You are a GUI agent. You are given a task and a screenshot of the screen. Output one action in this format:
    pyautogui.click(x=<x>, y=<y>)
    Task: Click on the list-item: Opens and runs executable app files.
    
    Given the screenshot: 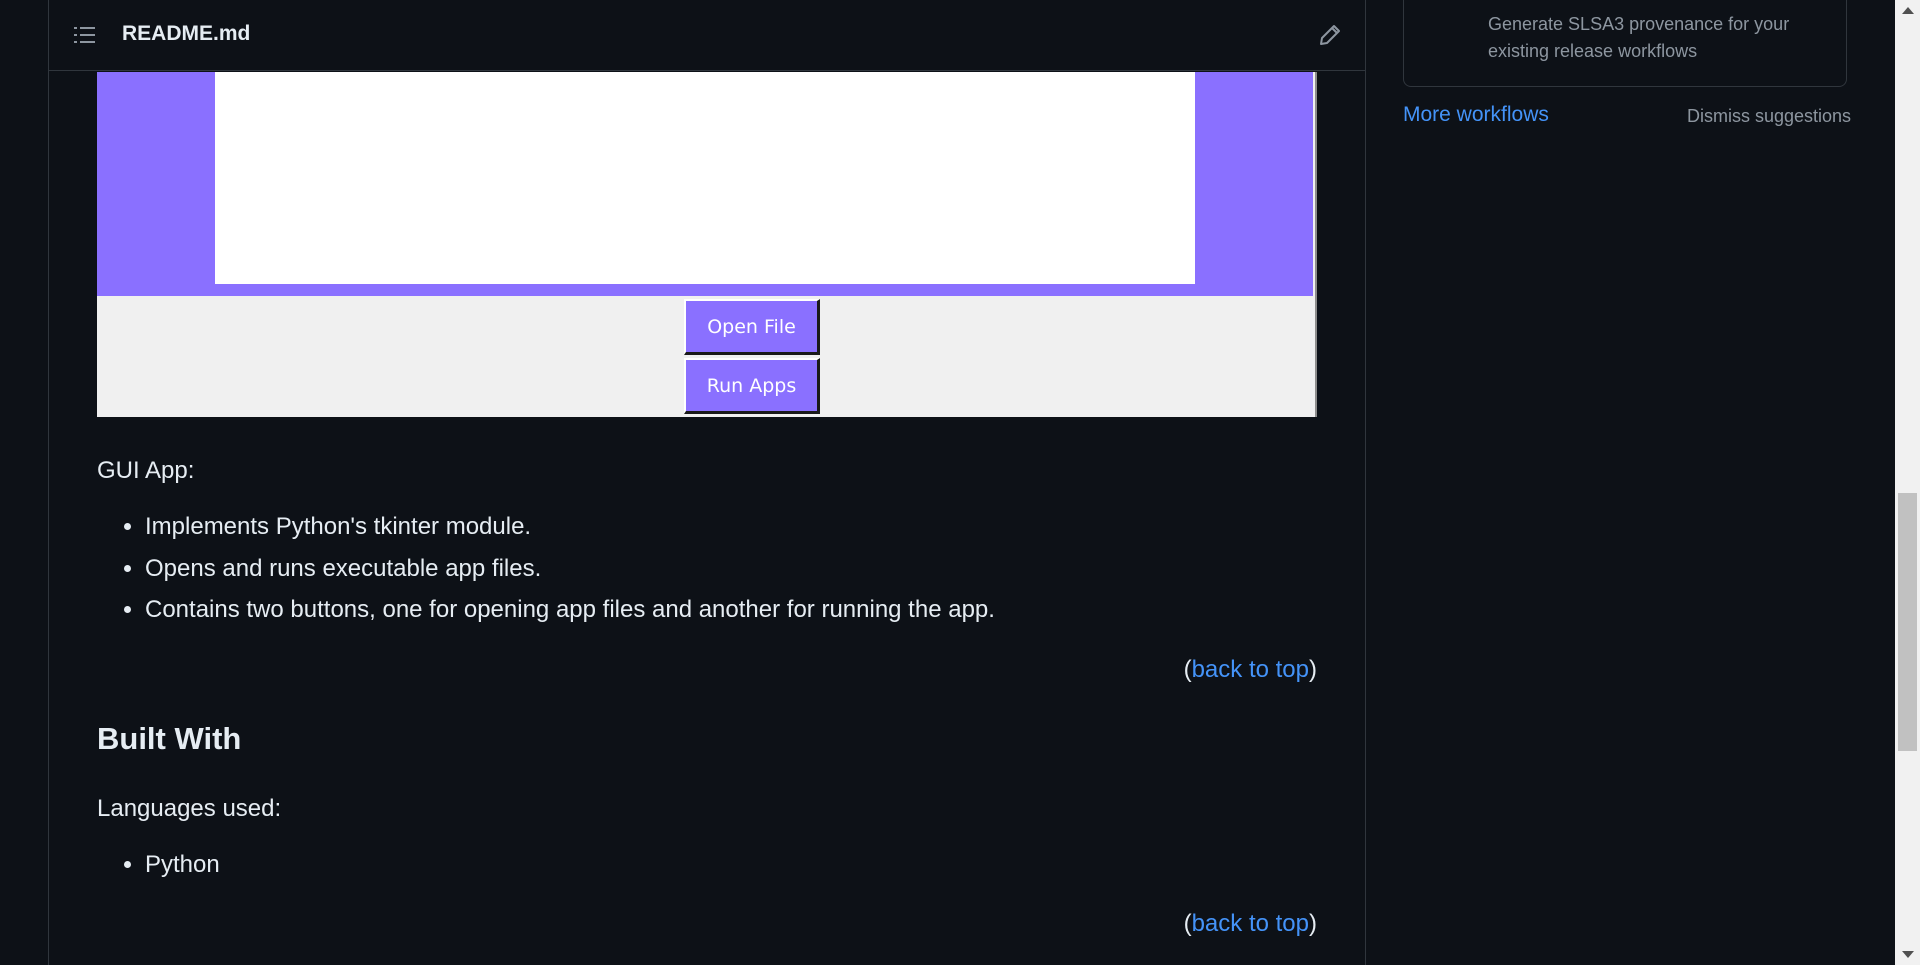 What is the action you would take?
    pyautogui.click(x=731, y=569)
    